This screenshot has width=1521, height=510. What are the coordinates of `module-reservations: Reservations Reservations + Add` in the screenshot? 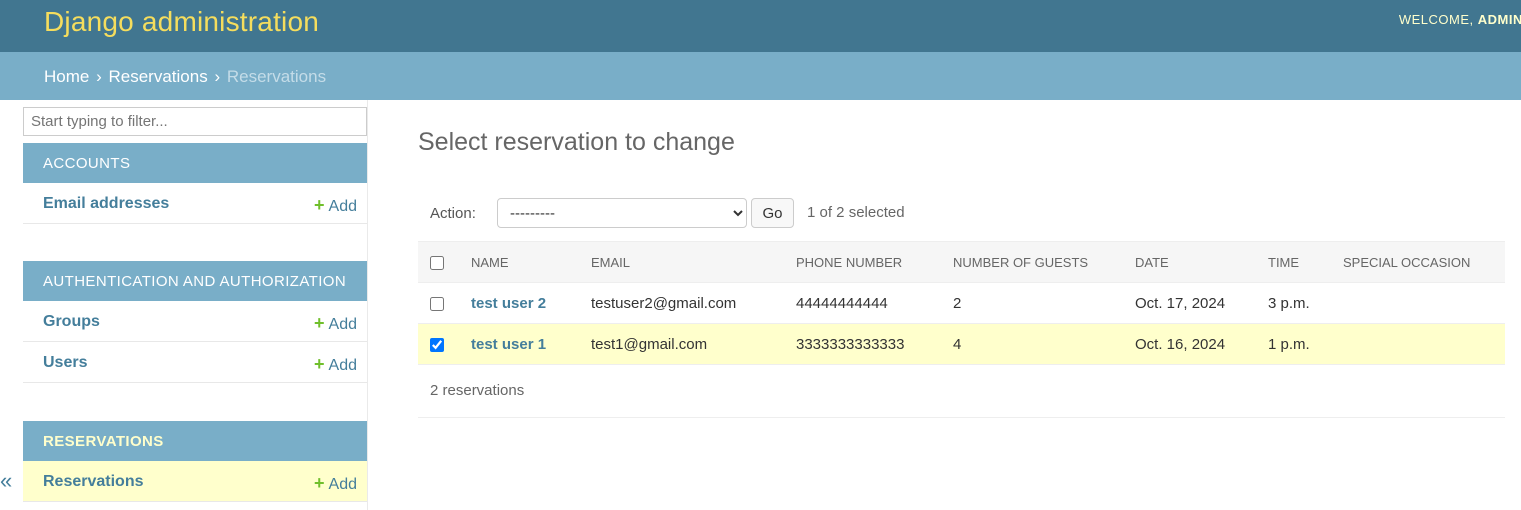 It's located at (195, 461).